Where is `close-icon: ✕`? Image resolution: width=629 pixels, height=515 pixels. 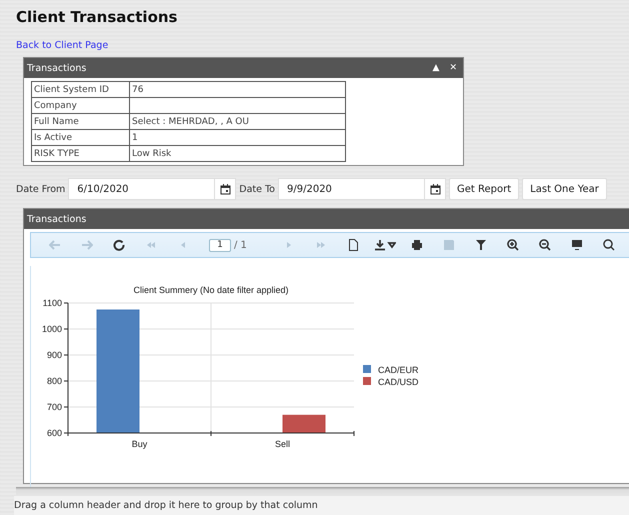 close-icon: ✕ is located at coordinates (453, 68).